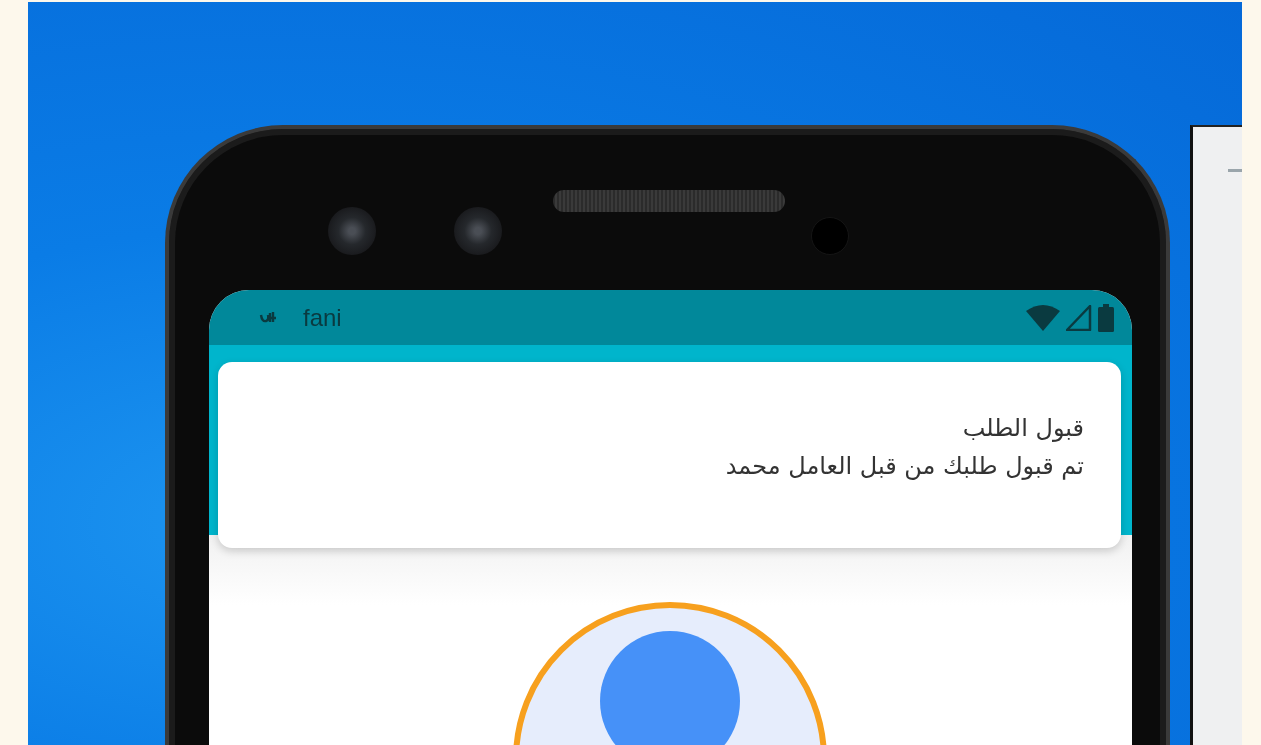 The width and height of the screenshot is (1261, 745). I want to click on app-name: fani, so click(322, 317).